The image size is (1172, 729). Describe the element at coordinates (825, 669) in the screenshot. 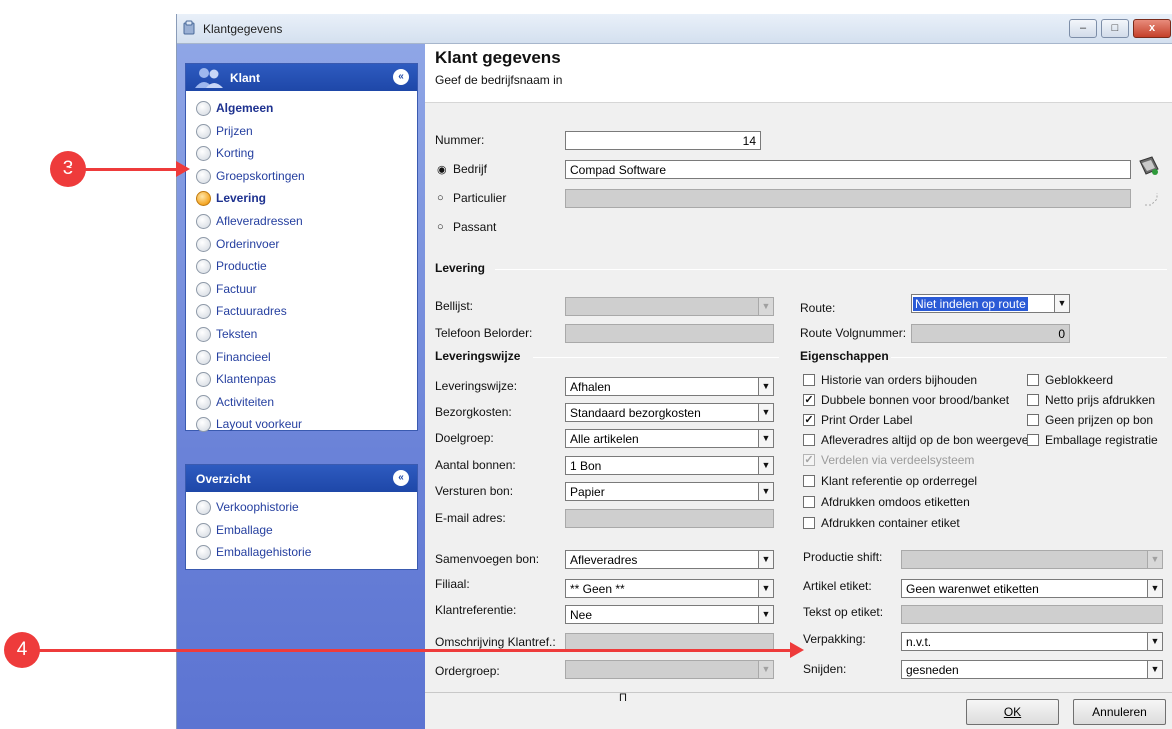

I see `snijden-label: Snijden:` at that location.